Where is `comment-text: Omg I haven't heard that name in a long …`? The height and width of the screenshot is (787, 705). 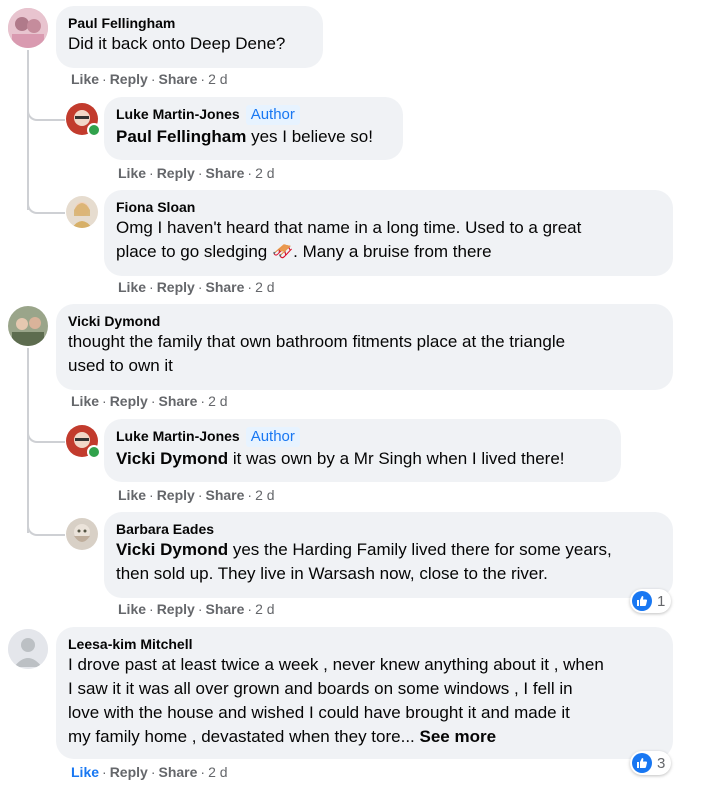
comment-text: Omg I haven't heard that name in a long … is located at coordinates (349, 227).